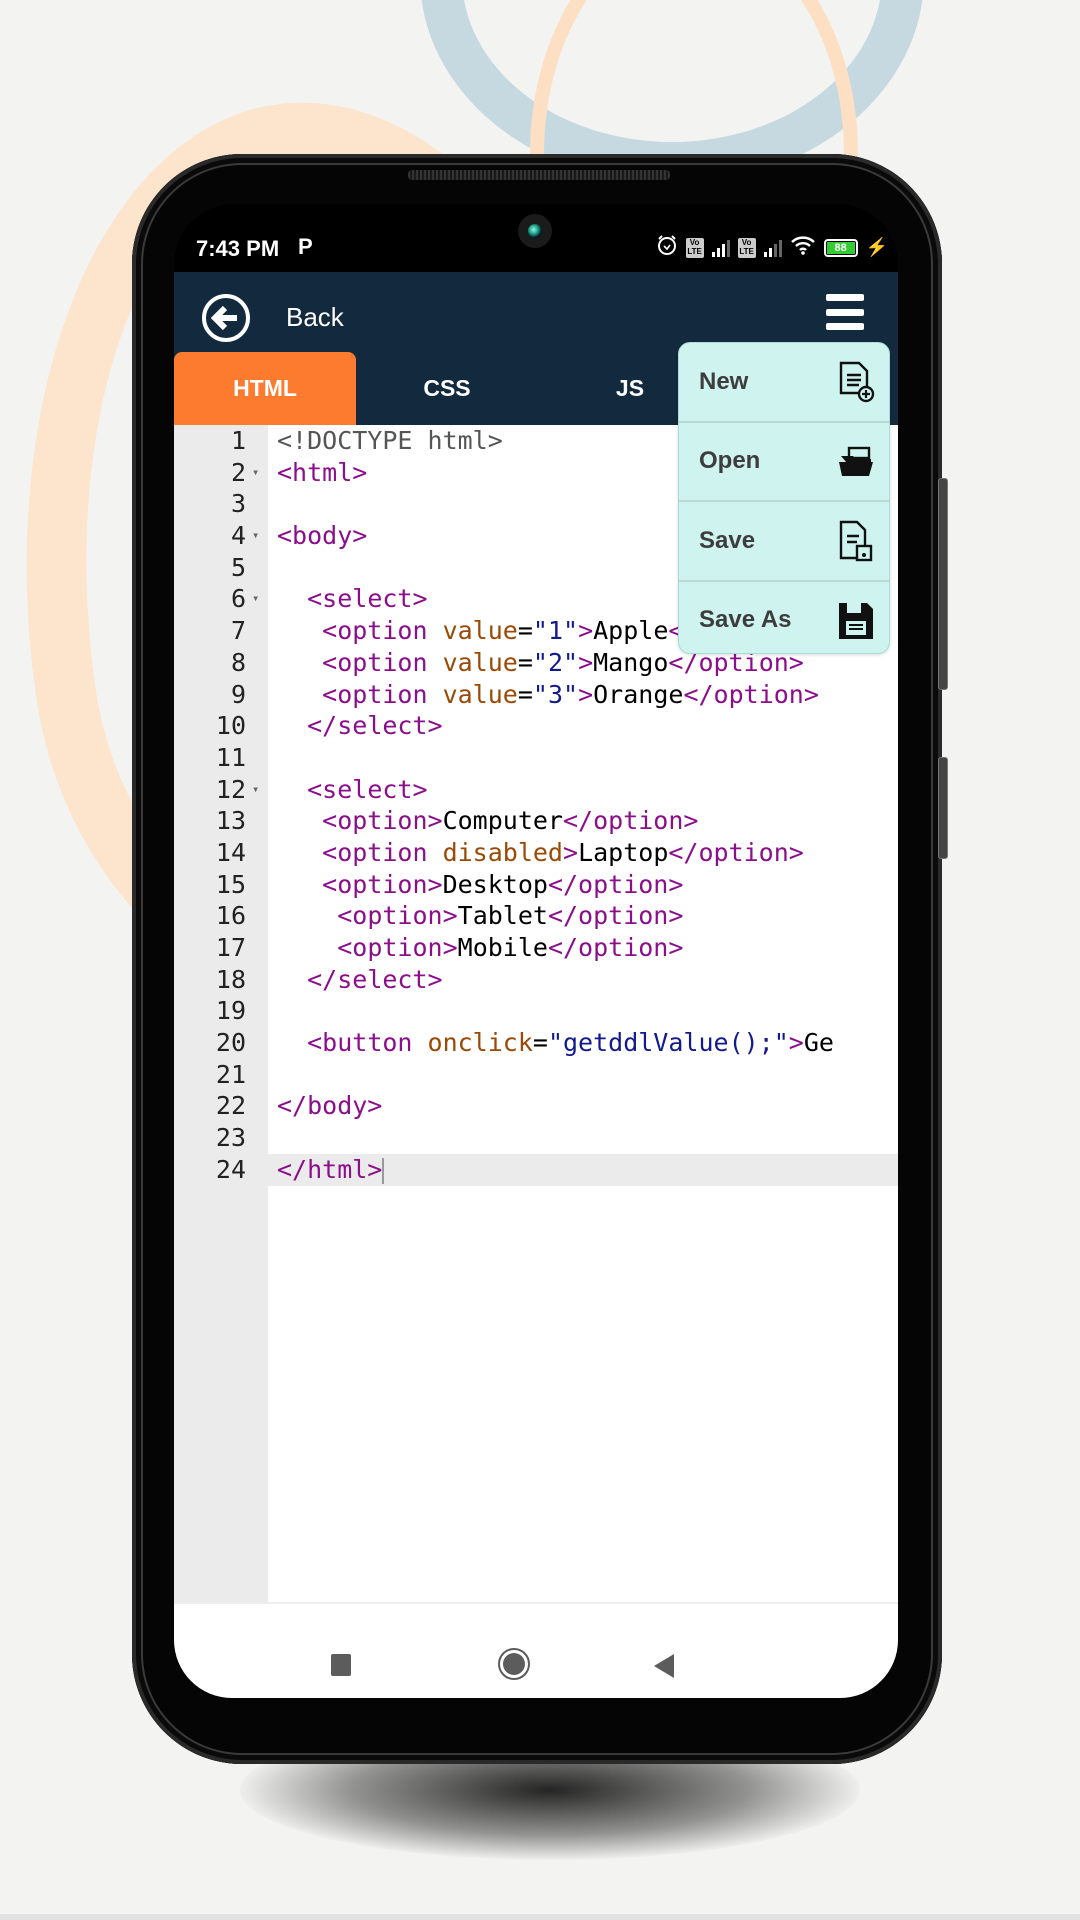 Image resolution: width=1080 pixels, height=1920 pixels. I want to click on code-line: 24 </html>, so click(536, 1169).